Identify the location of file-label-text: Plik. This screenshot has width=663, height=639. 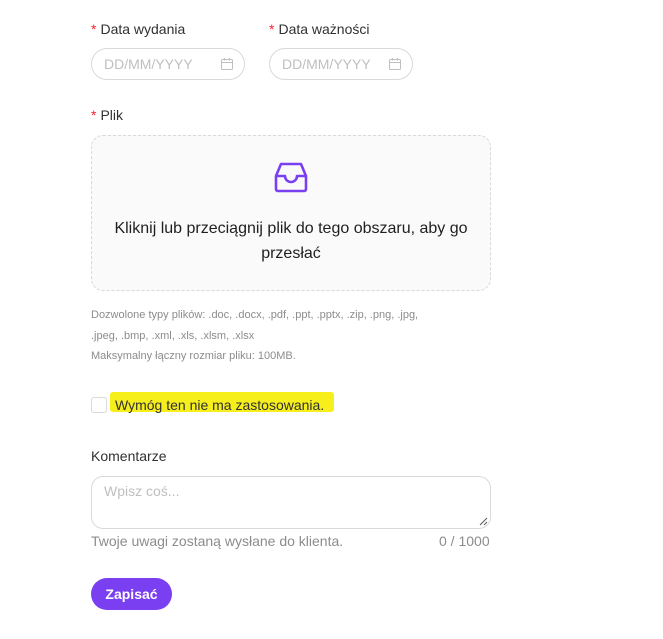
(112, 115).